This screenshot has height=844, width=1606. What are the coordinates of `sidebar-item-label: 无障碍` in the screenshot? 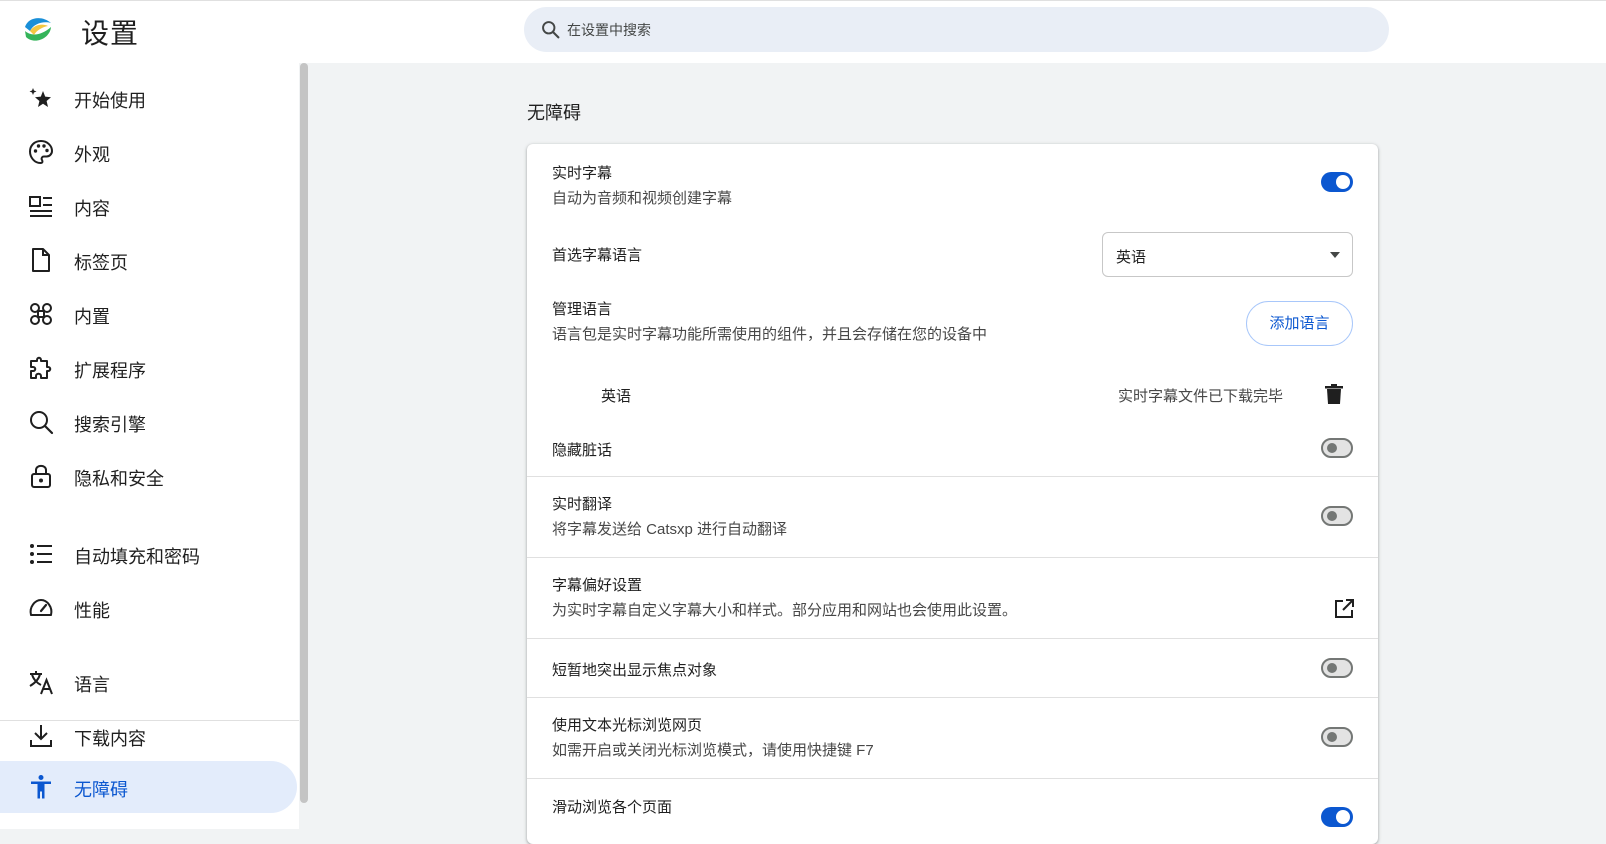 It's located at (101, 790).